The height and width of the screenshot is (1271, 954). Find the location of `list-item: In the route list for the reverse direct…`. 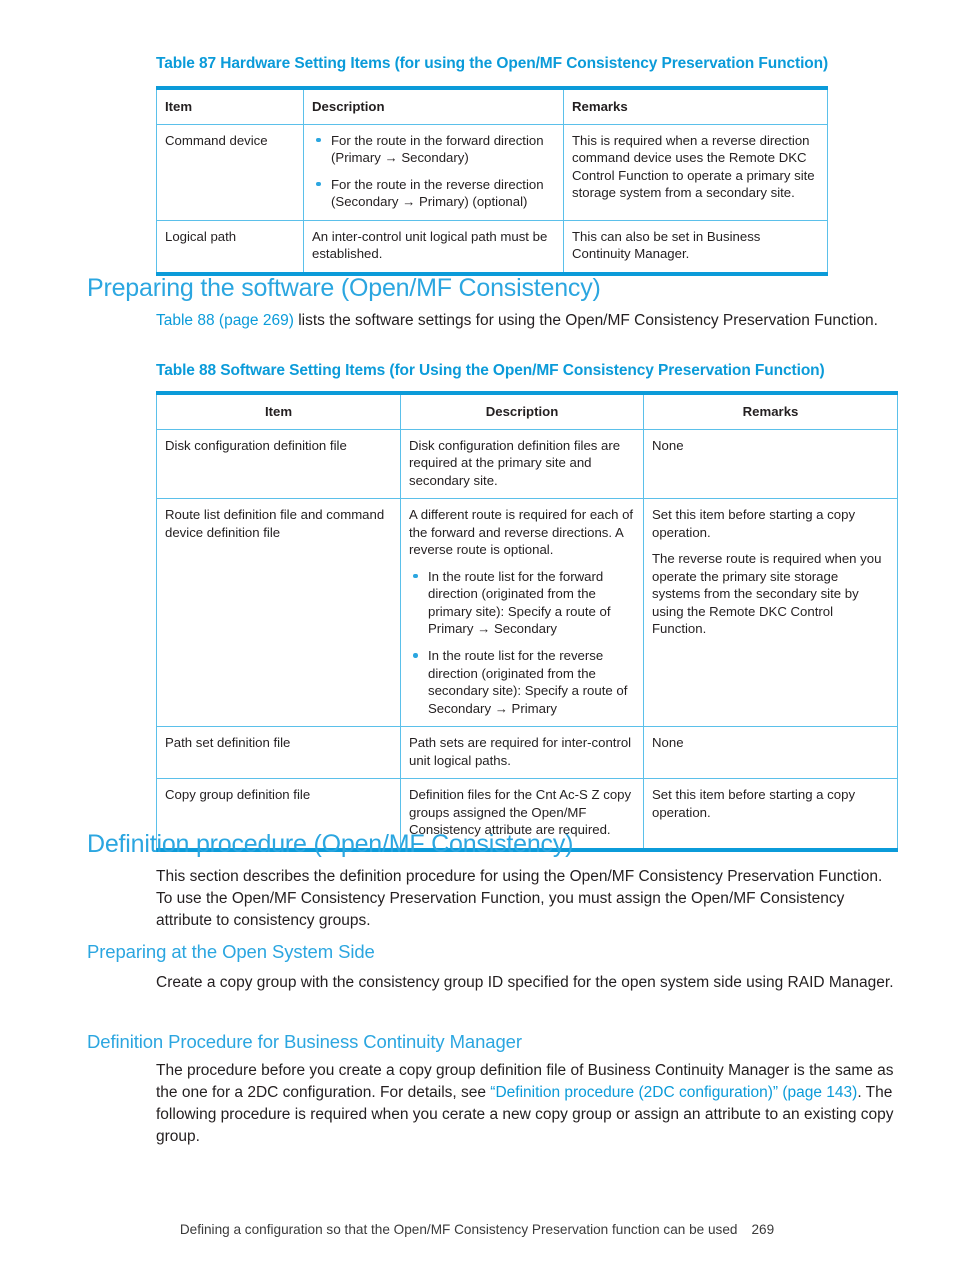

list-item: In the route list for the reverse direct… is located at coordinates (522, 682).